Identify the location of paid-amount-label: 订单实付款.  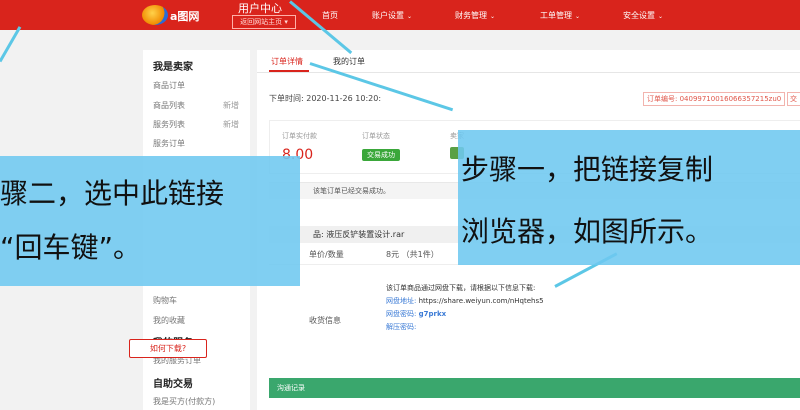
(299, 136).